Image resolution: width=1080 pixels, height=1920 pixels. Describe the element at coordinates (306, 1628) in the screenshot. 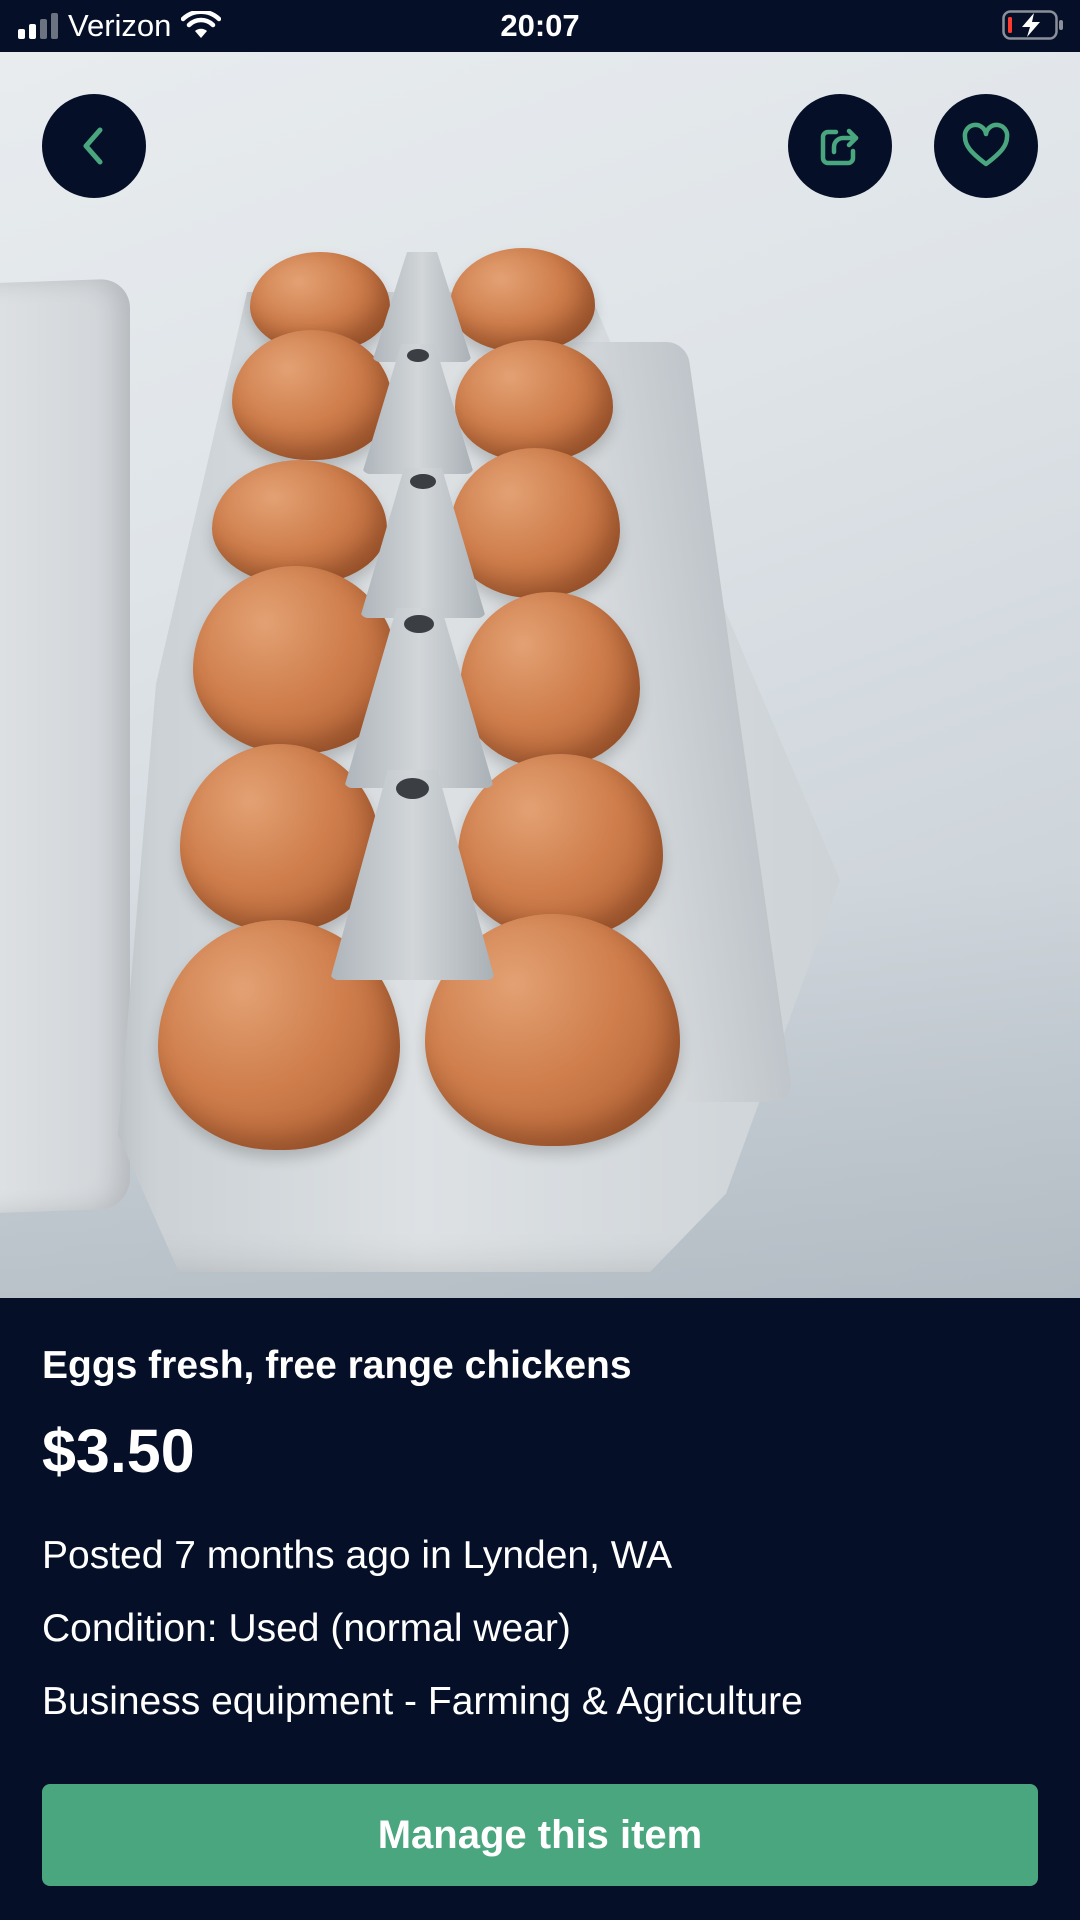

I see `condition-info: Condition: Used (normal wear)` at that location.